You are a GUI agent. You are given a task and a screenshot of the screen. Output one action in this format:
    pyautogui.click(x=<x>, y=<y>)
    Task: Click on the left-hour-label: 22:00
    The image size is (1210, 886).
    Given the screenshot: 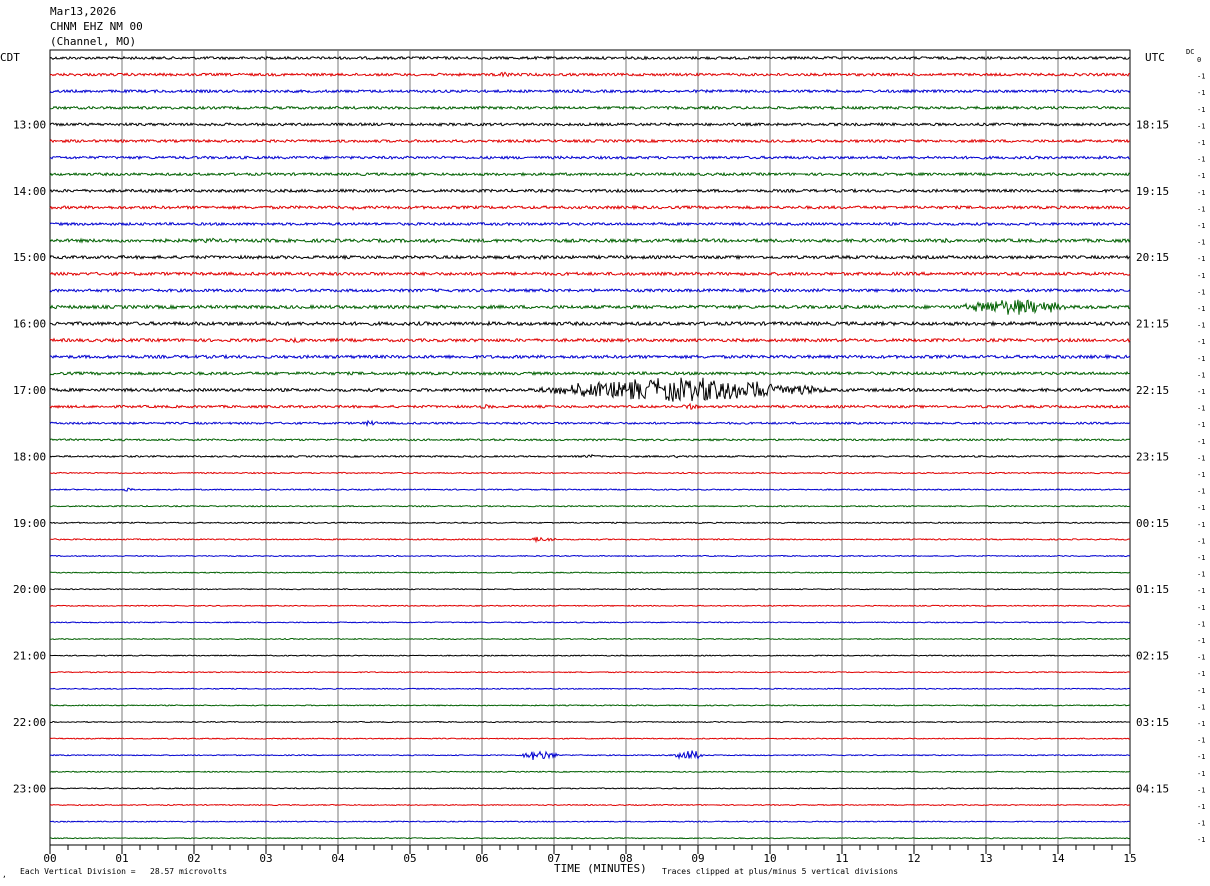 What is the action you would take?
    pyautogui.click(x=29, y=722)
    